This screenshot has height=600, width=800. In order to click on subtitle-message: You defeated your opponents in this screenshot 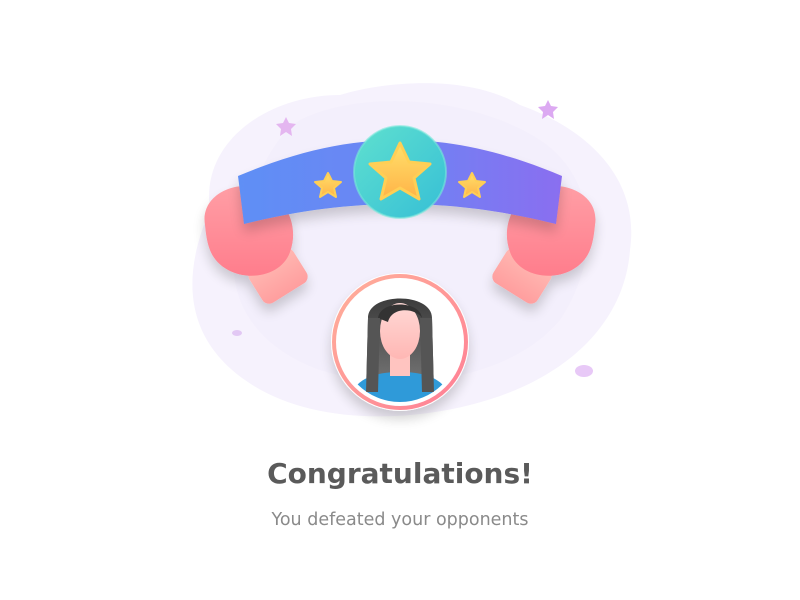, I will do `click(400, 520)`.